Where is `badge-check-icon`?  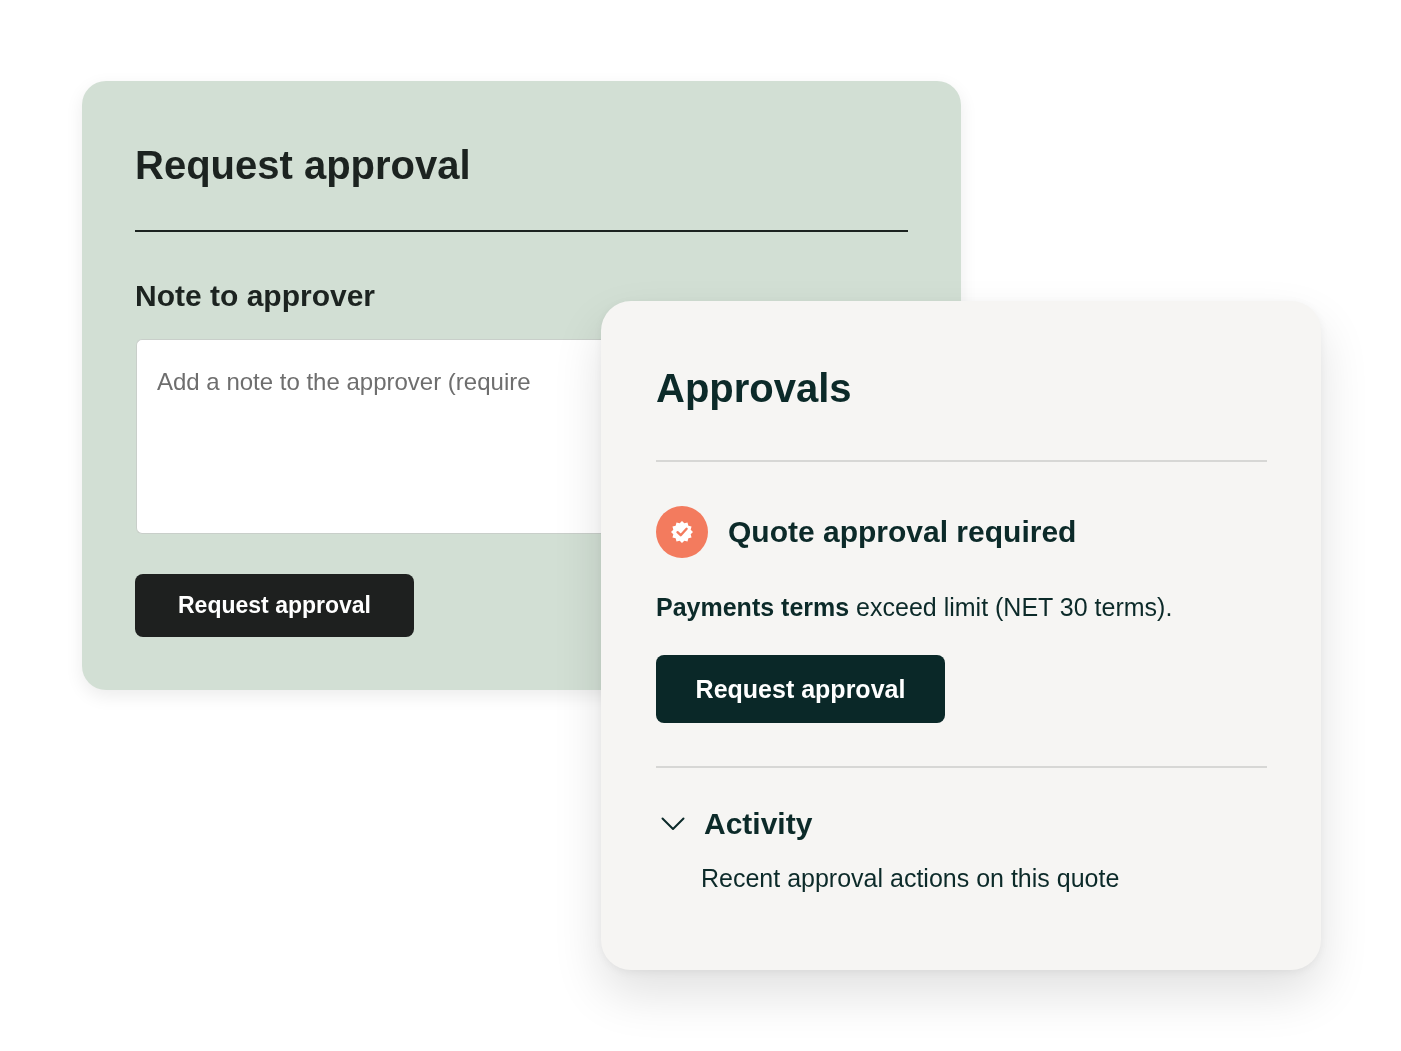 badge-check-icon is located at coordinates (682, 532).